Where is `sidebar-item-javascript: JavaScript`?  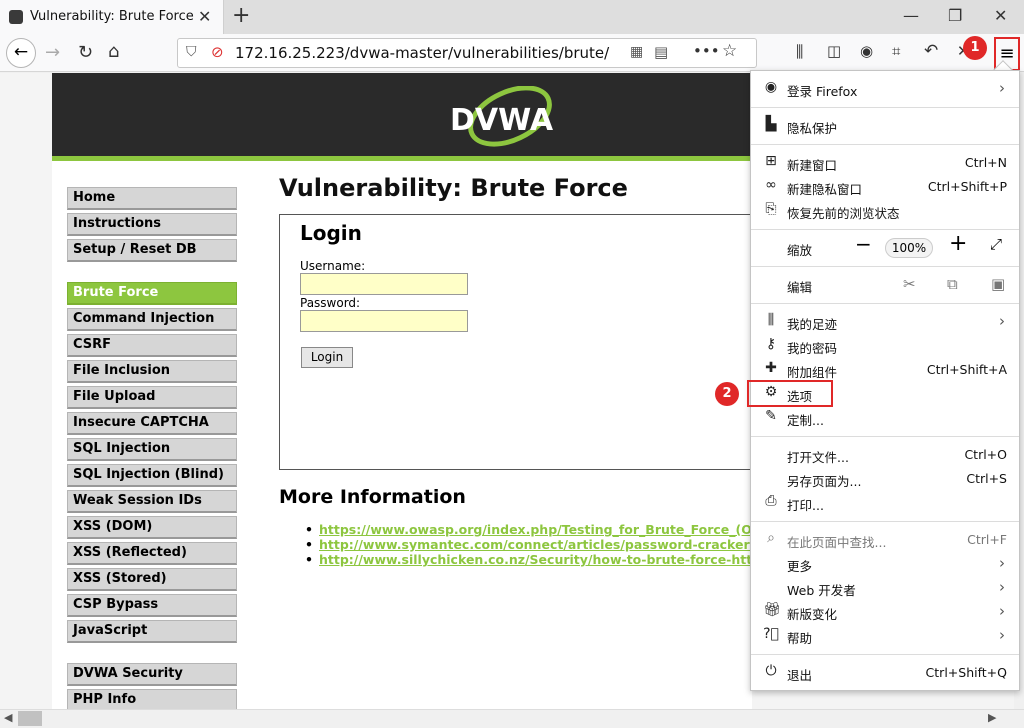
sidebar-item-javascript: JavaScript is located at coordinates (152, 631).